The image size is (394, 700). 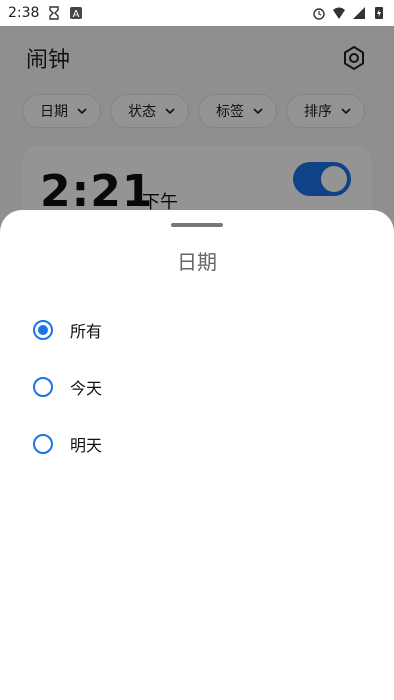 I want to click on sheet-title: 日期, so click(x=197, y=262).